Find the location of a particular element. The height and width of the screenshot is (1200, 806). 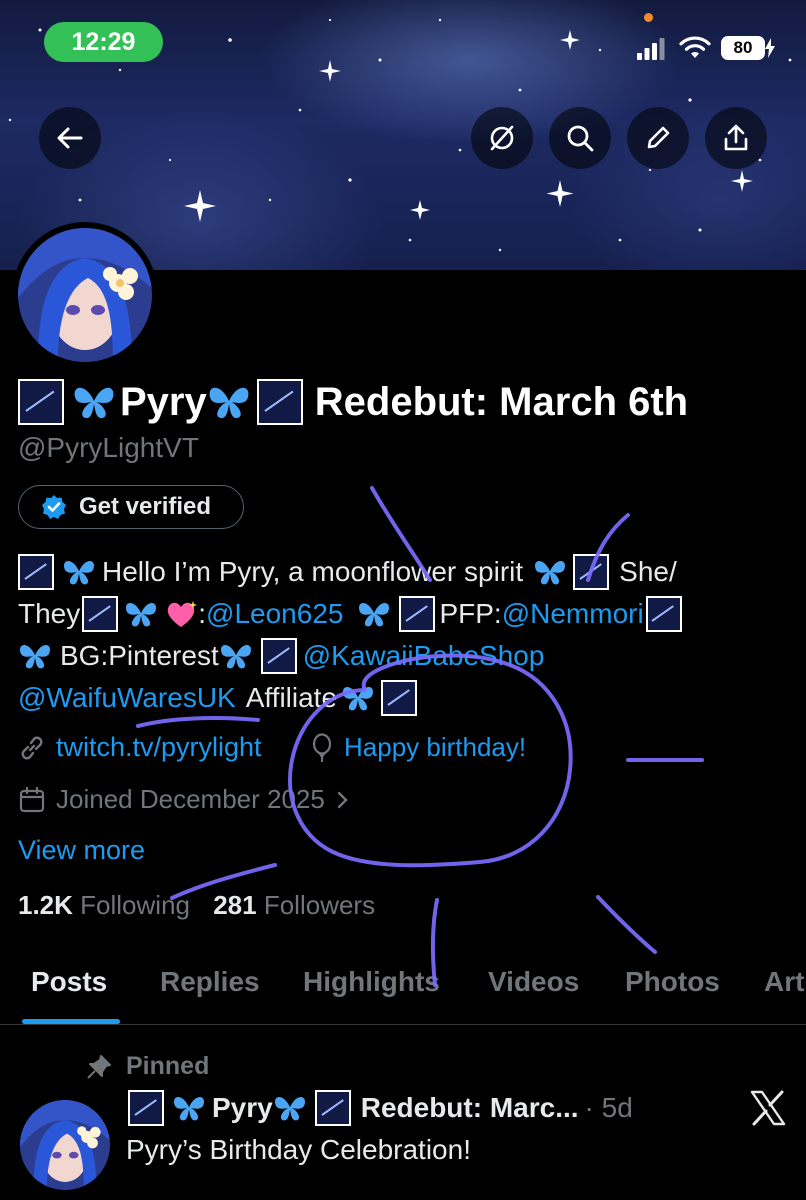

mention-link: @Nemmori is located at coordinates (573, 614).